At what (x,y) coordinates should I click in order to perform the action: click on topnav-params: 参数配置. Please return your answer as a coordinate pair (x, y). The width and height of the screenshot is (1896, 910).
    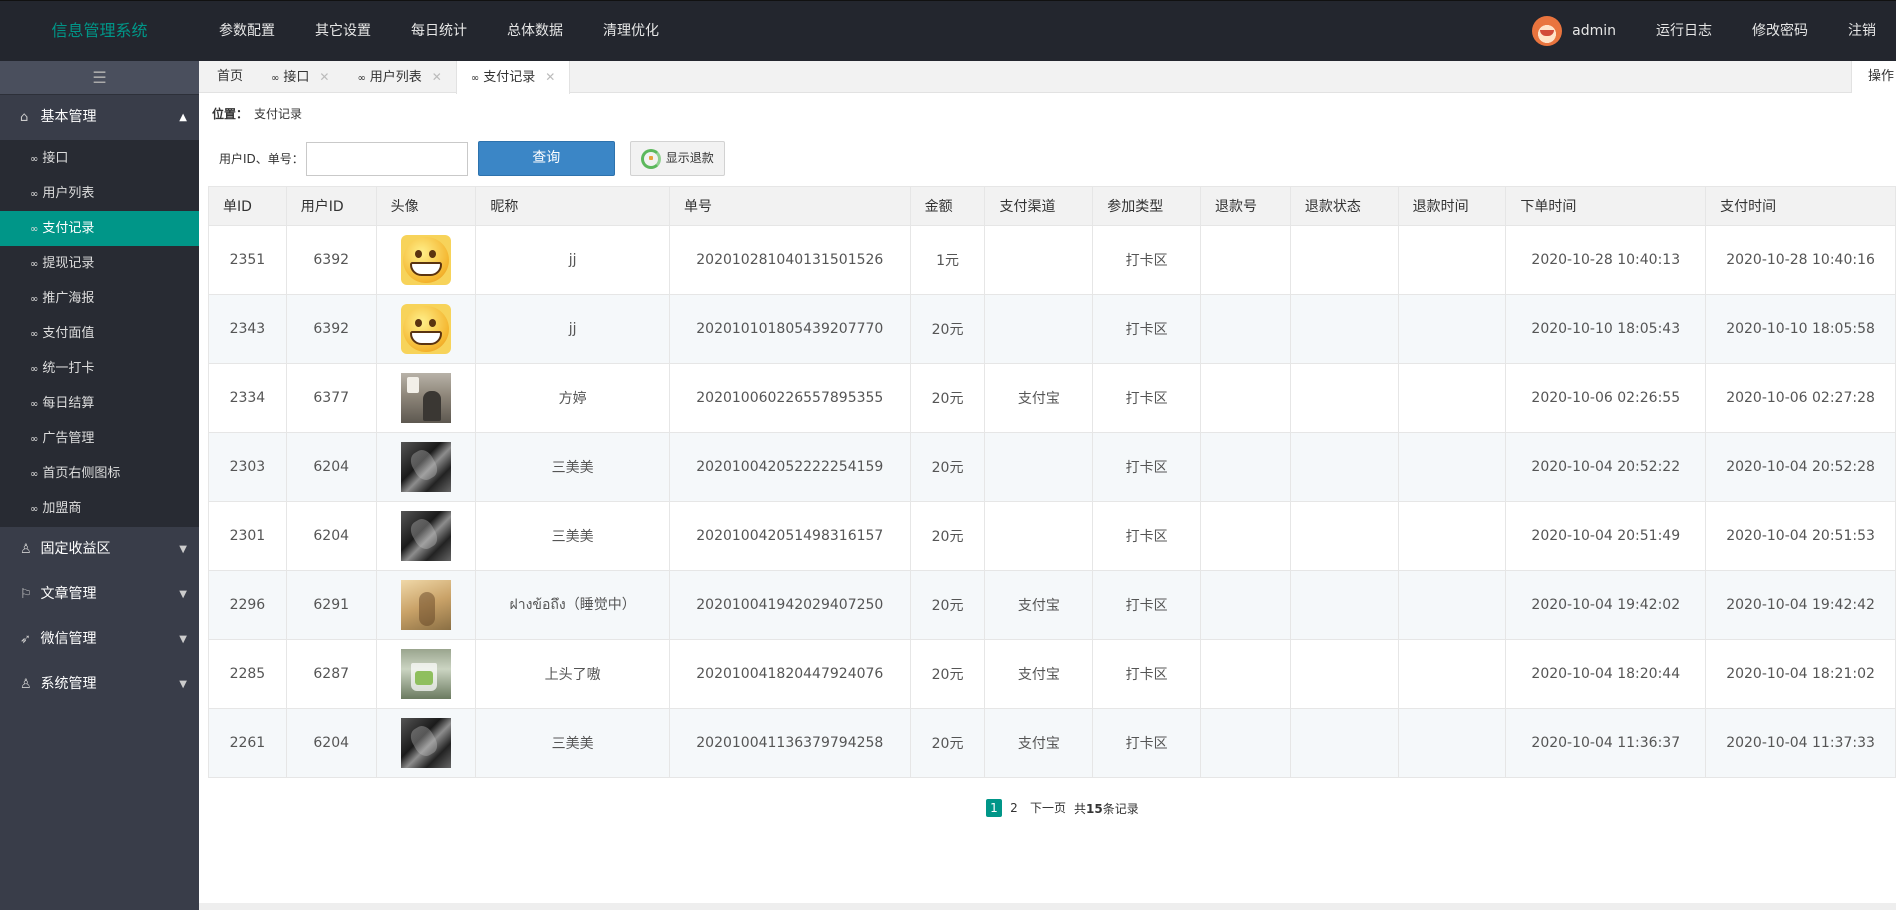
    Looking at the image, I should click on (247, 31).